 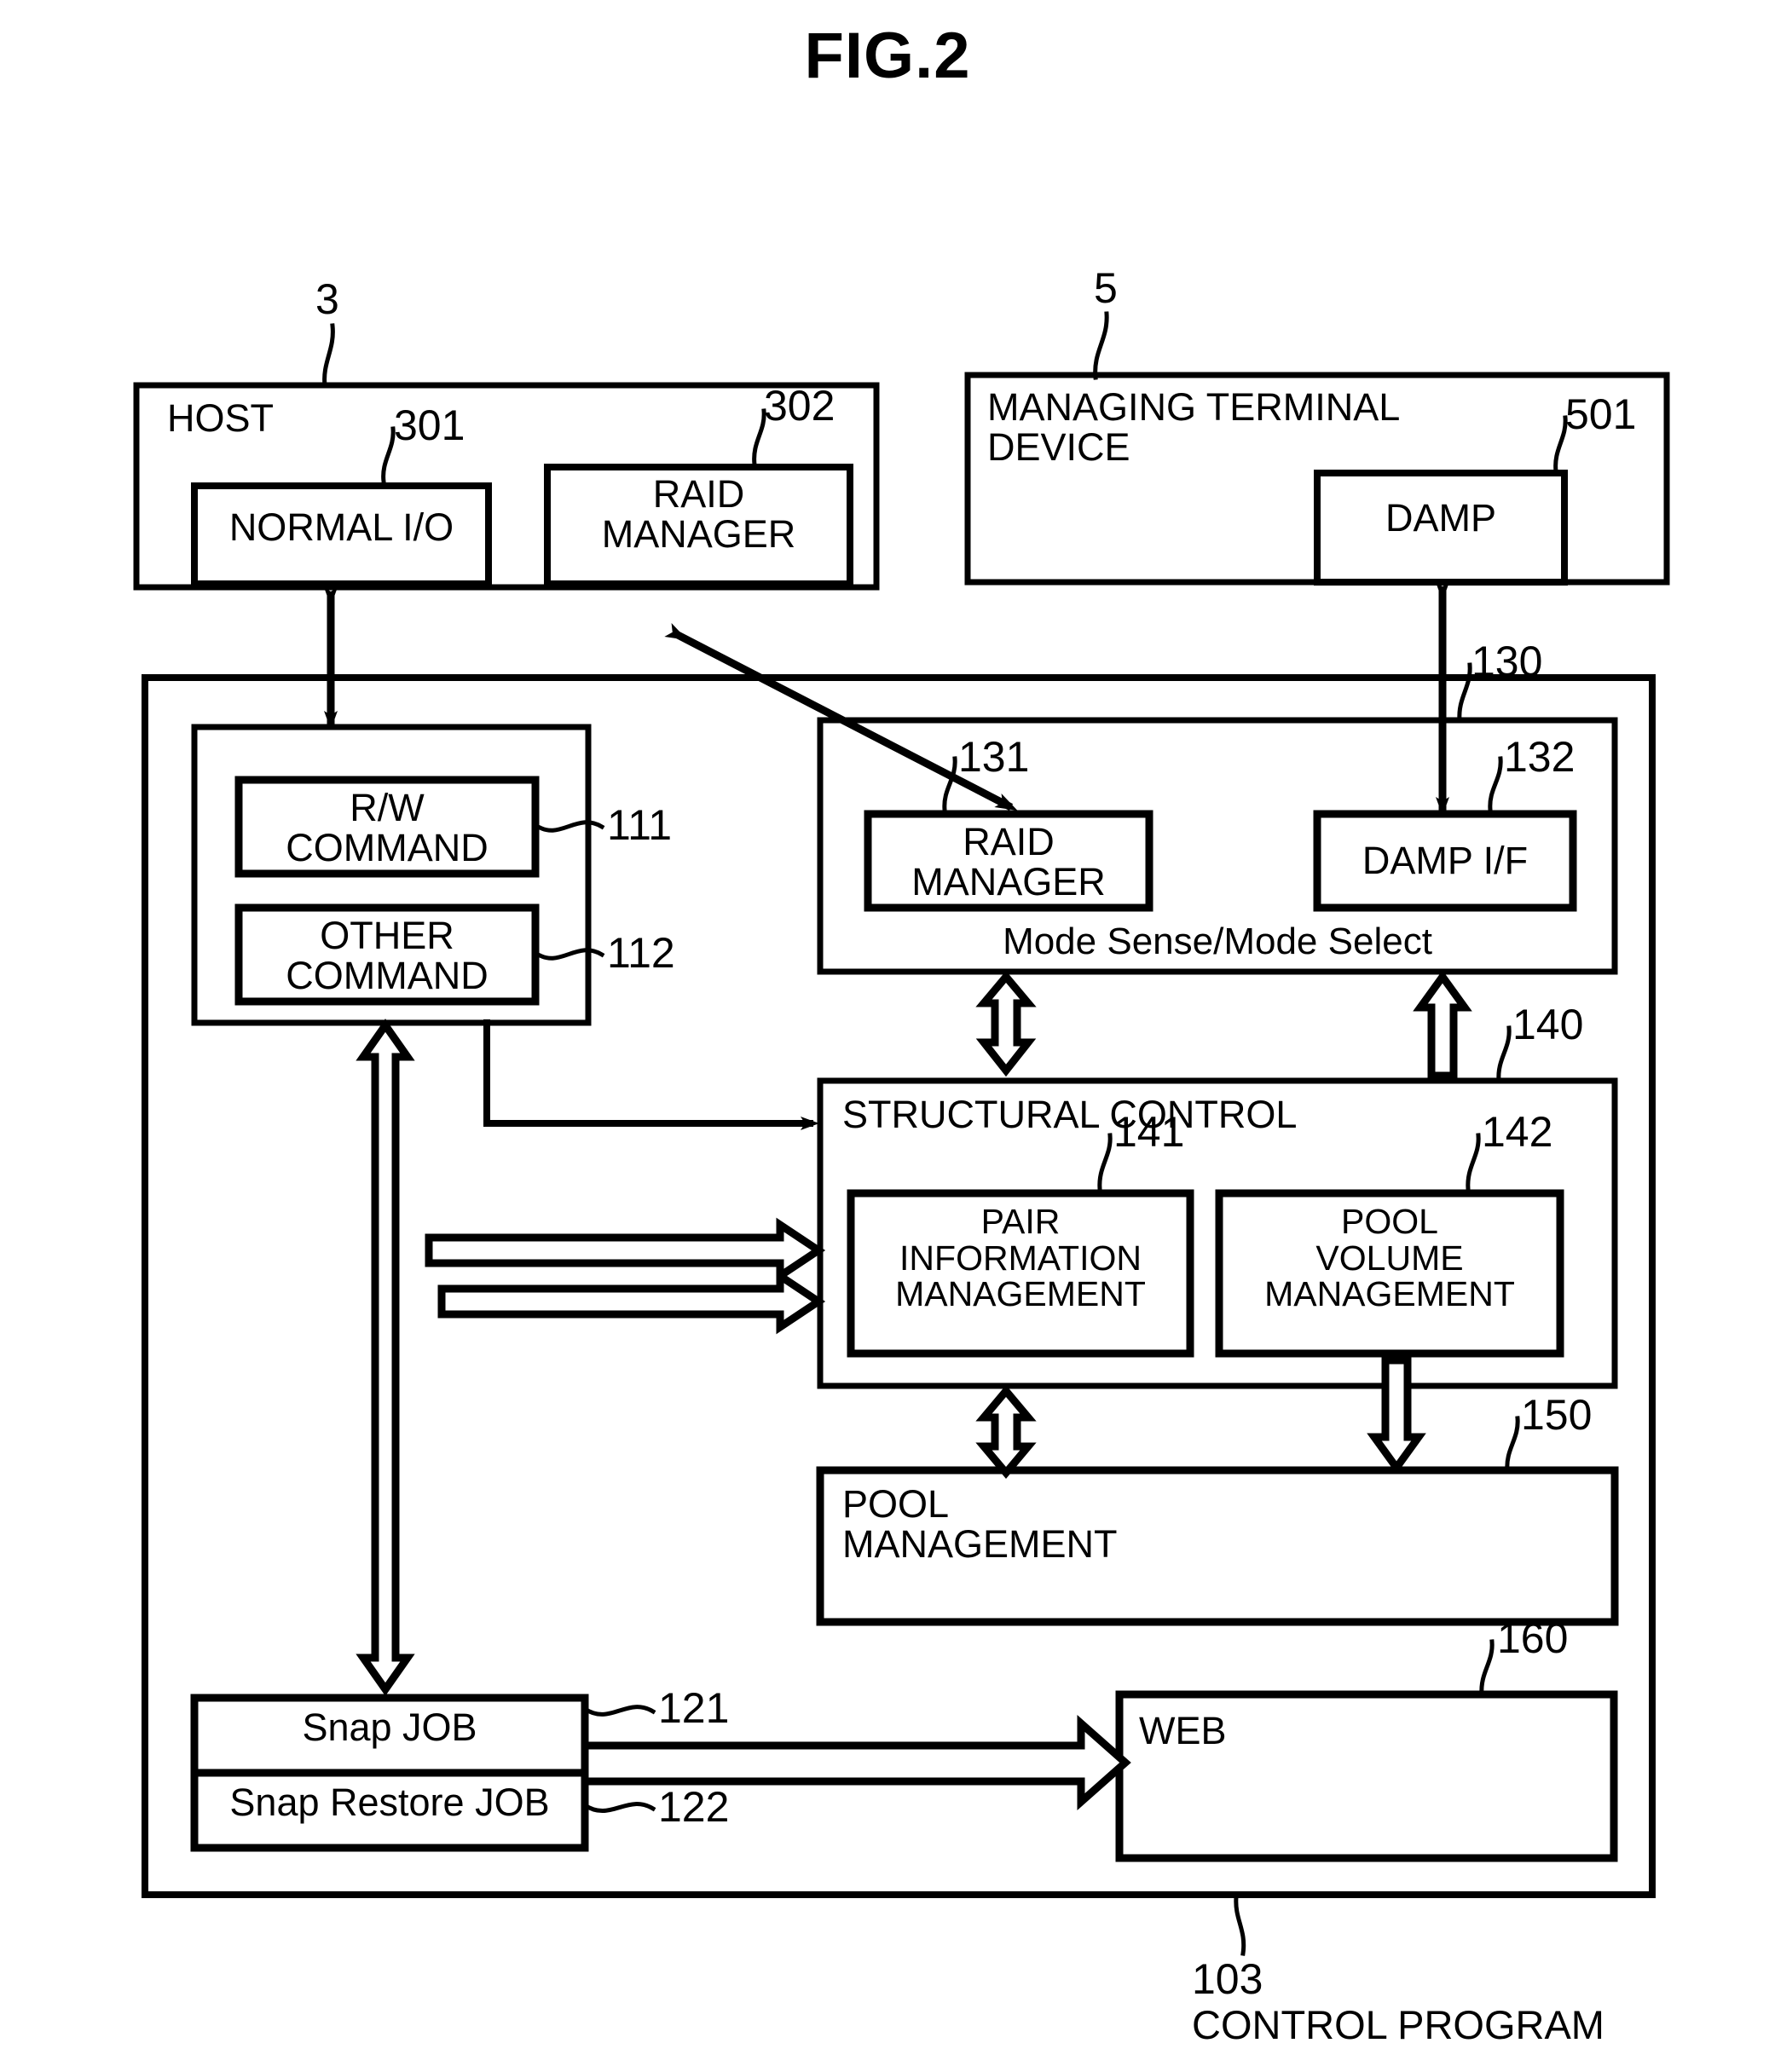 What do you see at coordinates (1106, 288) in the screenshot?
I see `ref-managing-terminal: 5` at bounding box center [1106, 288].